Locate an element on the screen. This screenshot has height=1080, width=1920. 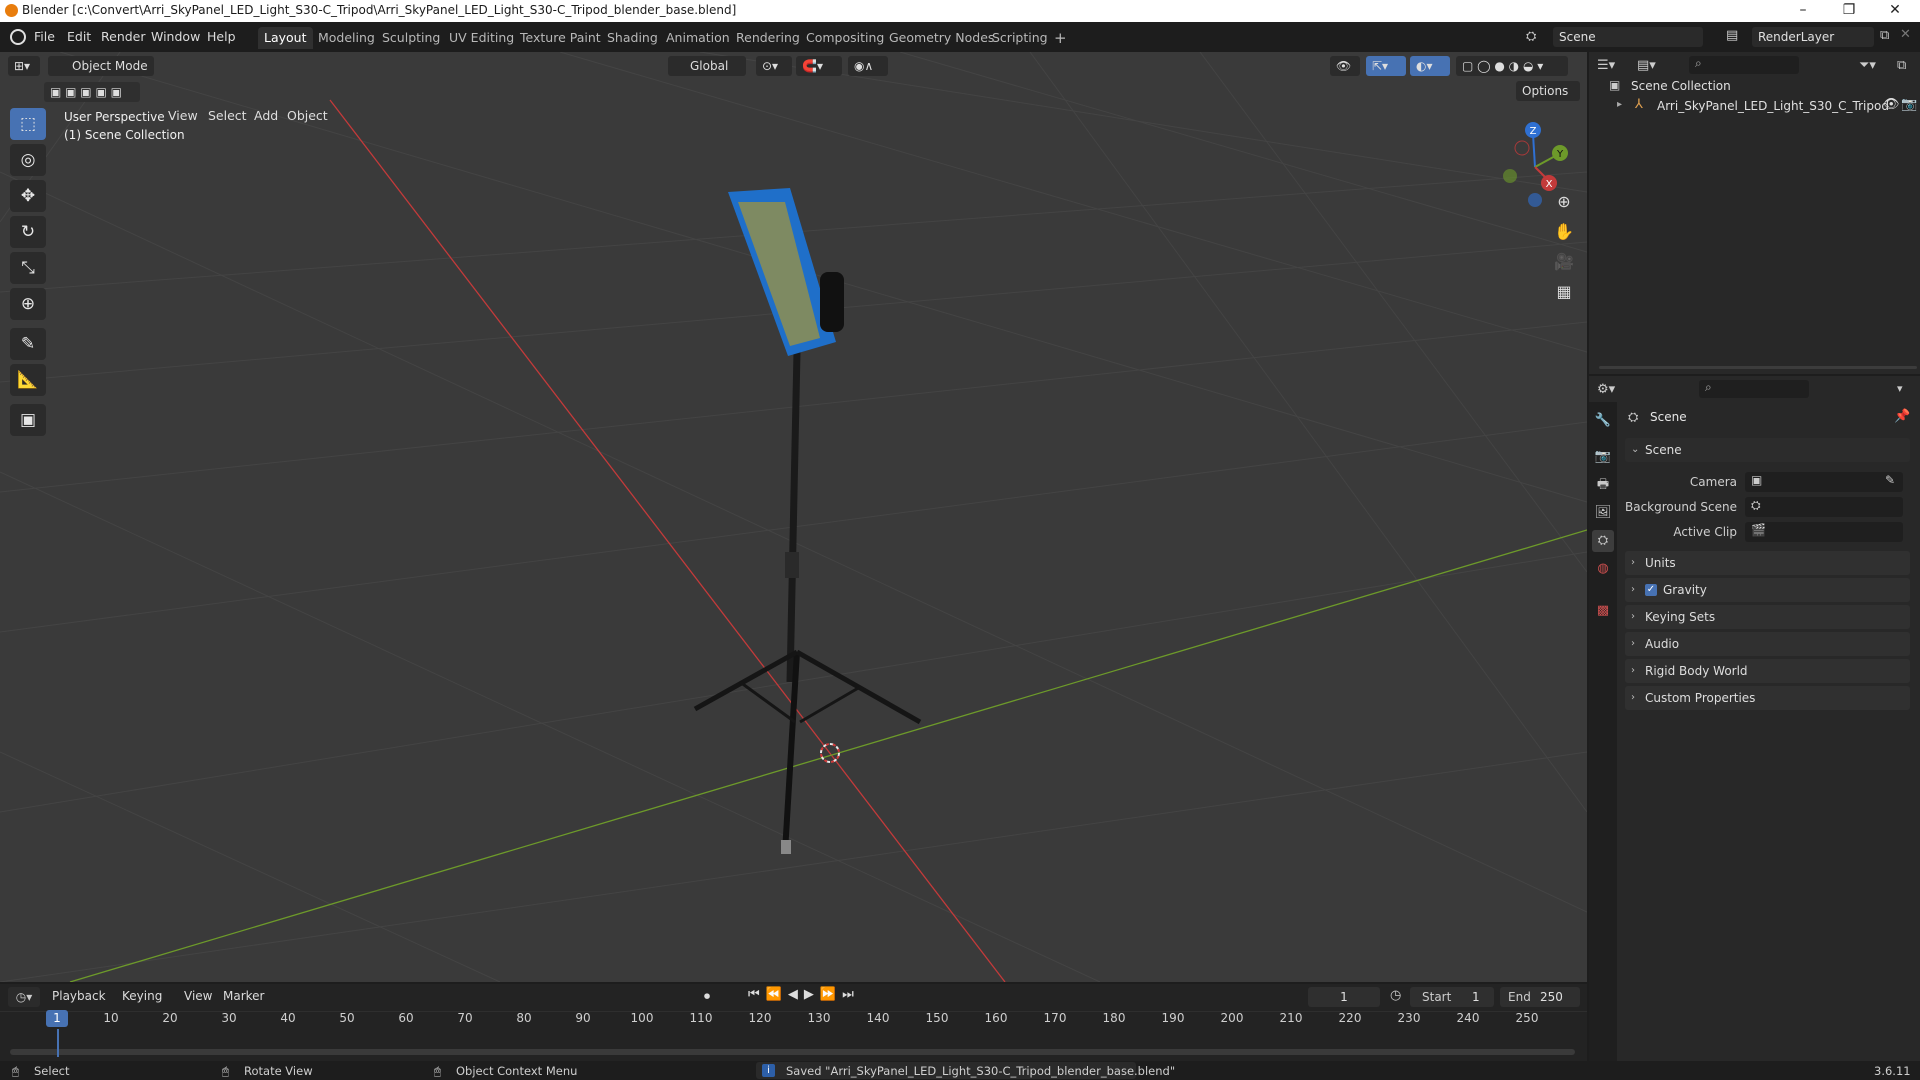
overlay-toggle-icon: ◐▾ is located at coordinates (1430, 66).